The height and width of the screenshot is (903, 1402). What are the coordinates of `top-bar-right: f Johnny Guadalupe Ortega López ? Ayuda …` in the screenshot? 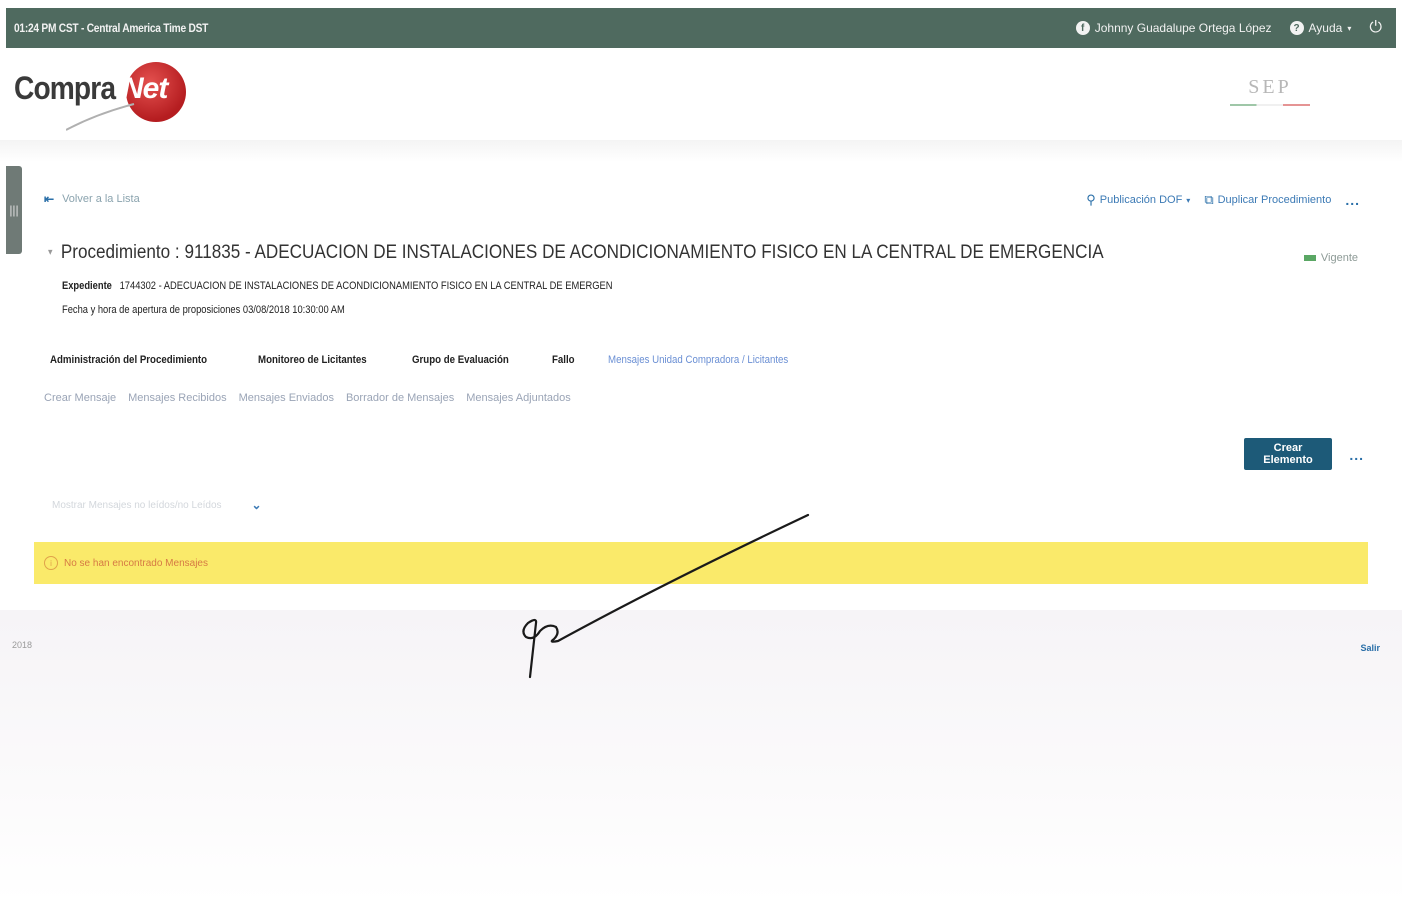 It's located at (1231, 28).